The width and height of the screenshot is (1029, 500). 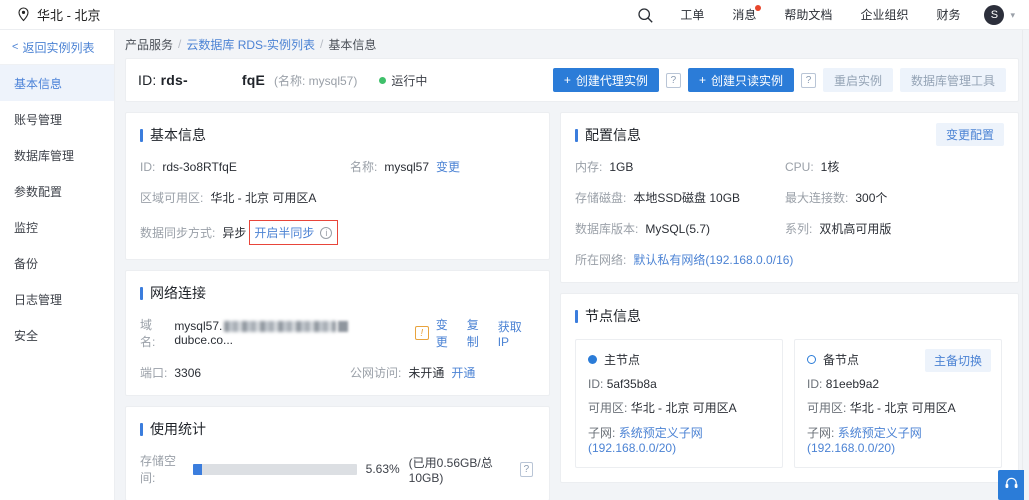 I want to click on field-sync-mode: 数据同步方式: 异步 开启半同步 i, so click(x=239, y=232).